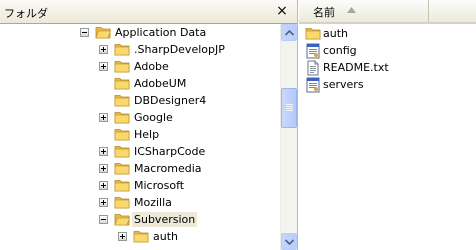  I want to click on tree-item: Adobe, so click(140, 66).